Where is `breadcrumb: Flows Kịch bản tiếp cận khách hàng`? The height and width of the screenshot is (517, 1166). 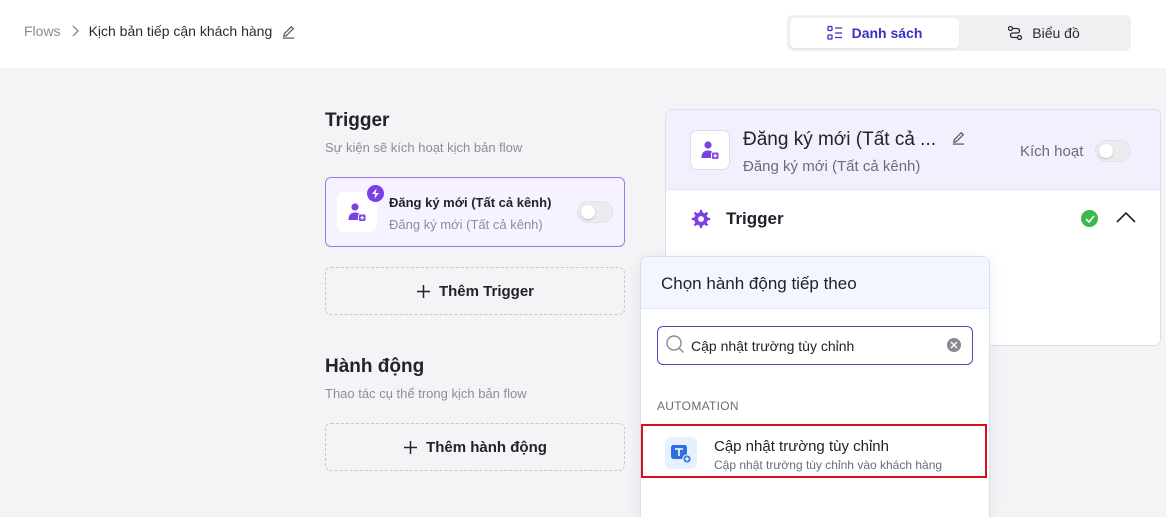
breadcrumb: Flows Kịch bản tiếp cận khách hàng is located at coordinates (160, 31).